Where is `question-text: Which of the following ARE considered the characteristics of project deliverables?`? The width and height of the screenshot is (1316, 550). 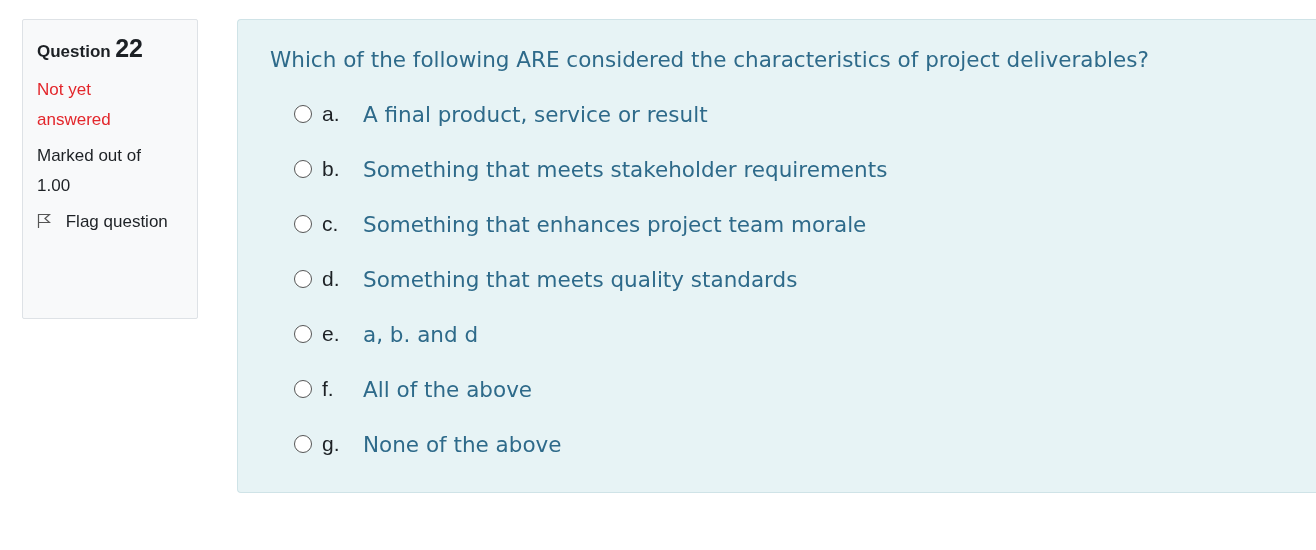 question-text: Which of the following ARE considered the characteristics of project deliverables? is located at coordinates (710, 60).